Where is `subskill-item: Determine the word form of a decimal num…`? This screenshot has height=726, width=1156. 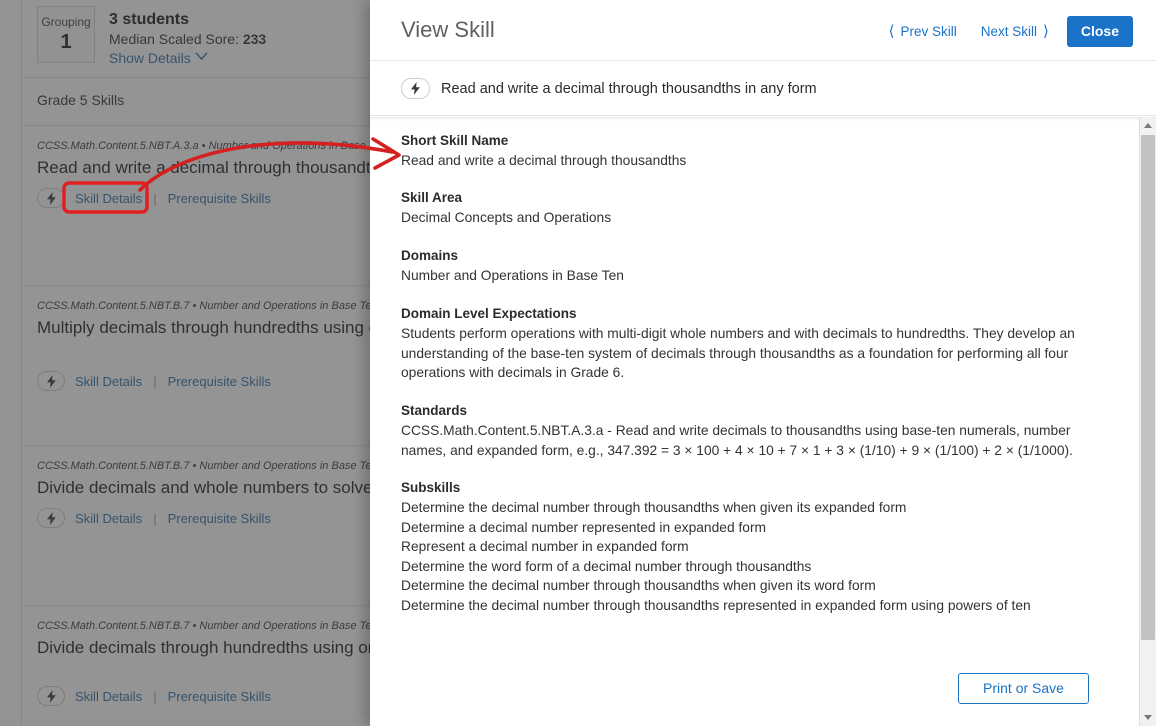 subskill-item: Determine the word form of a decimal num… is located at coordinates (606, 566).